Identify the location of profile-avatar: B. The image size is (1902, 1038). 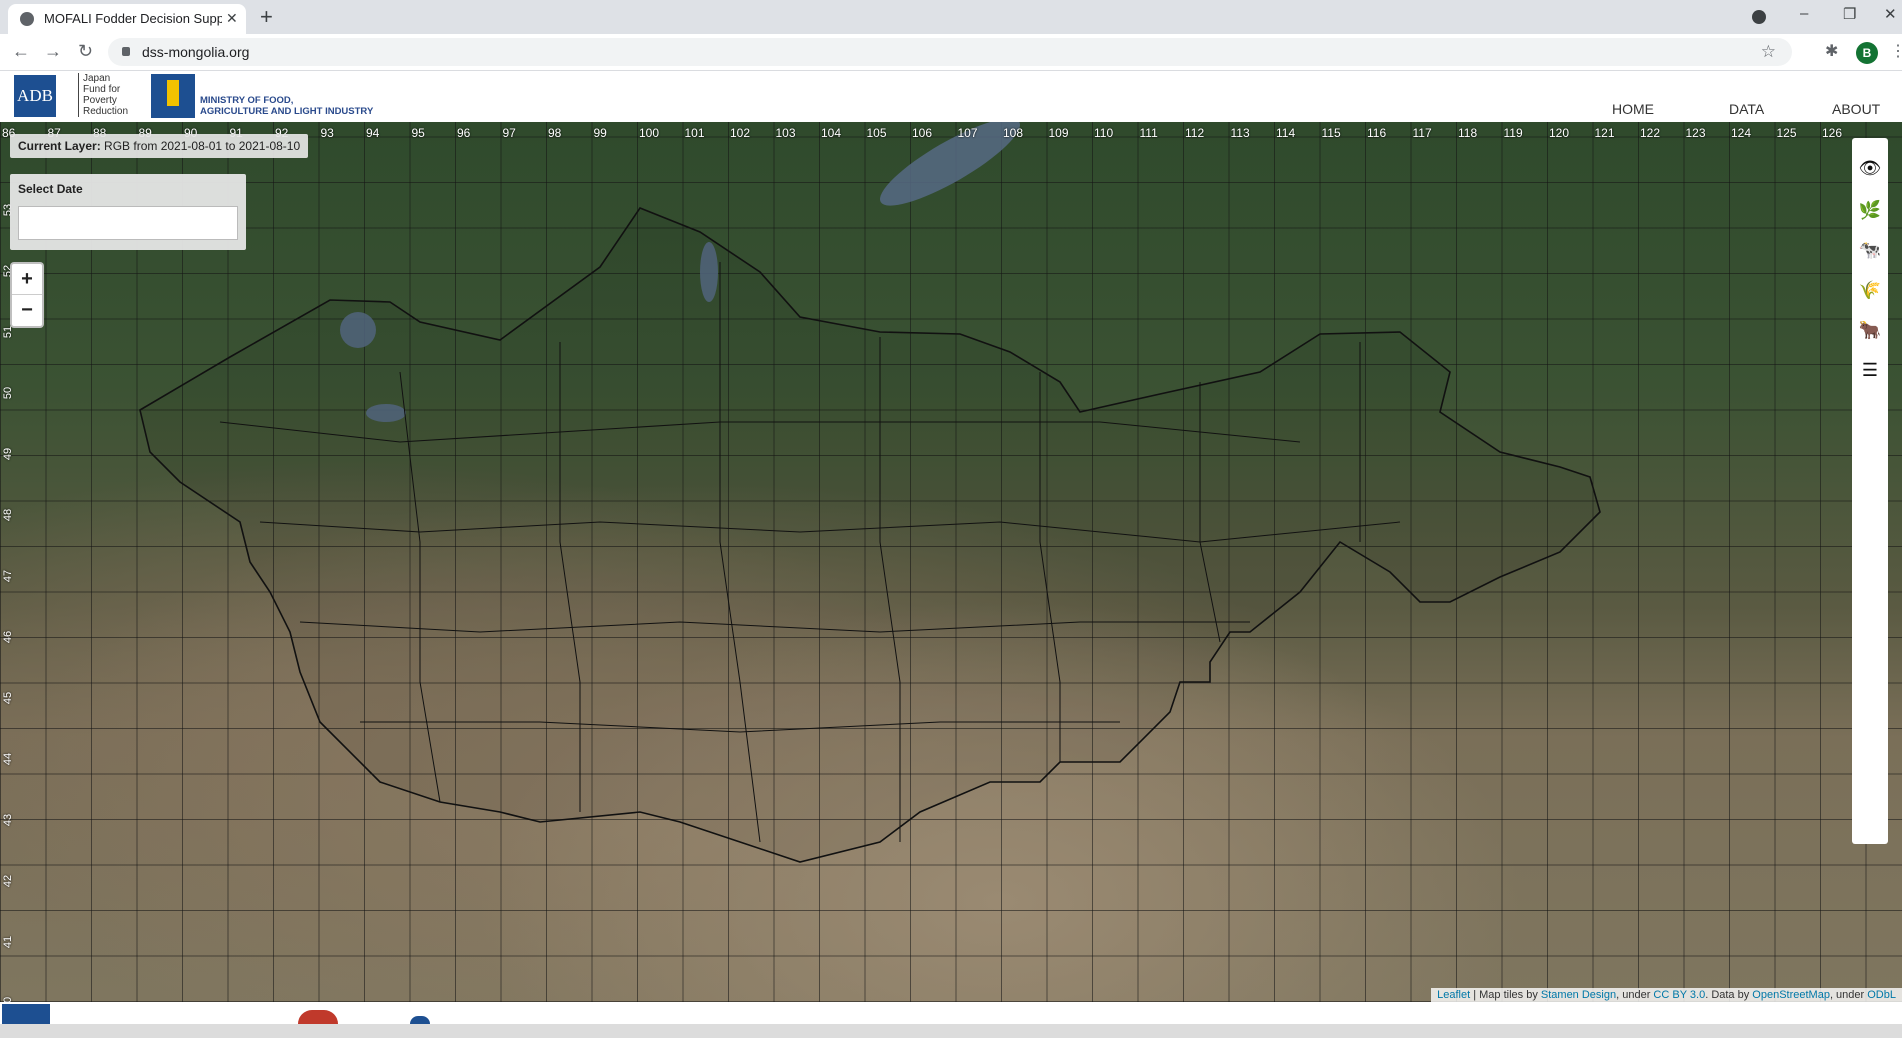
(1867, 53).